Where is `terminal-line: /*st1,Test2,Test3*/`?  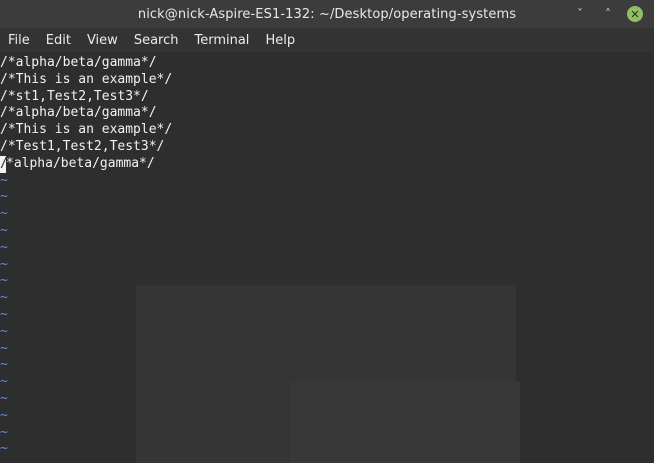
terminal-line: /*st1,Test2,Test3*/ is located at coordinates (74, 96).